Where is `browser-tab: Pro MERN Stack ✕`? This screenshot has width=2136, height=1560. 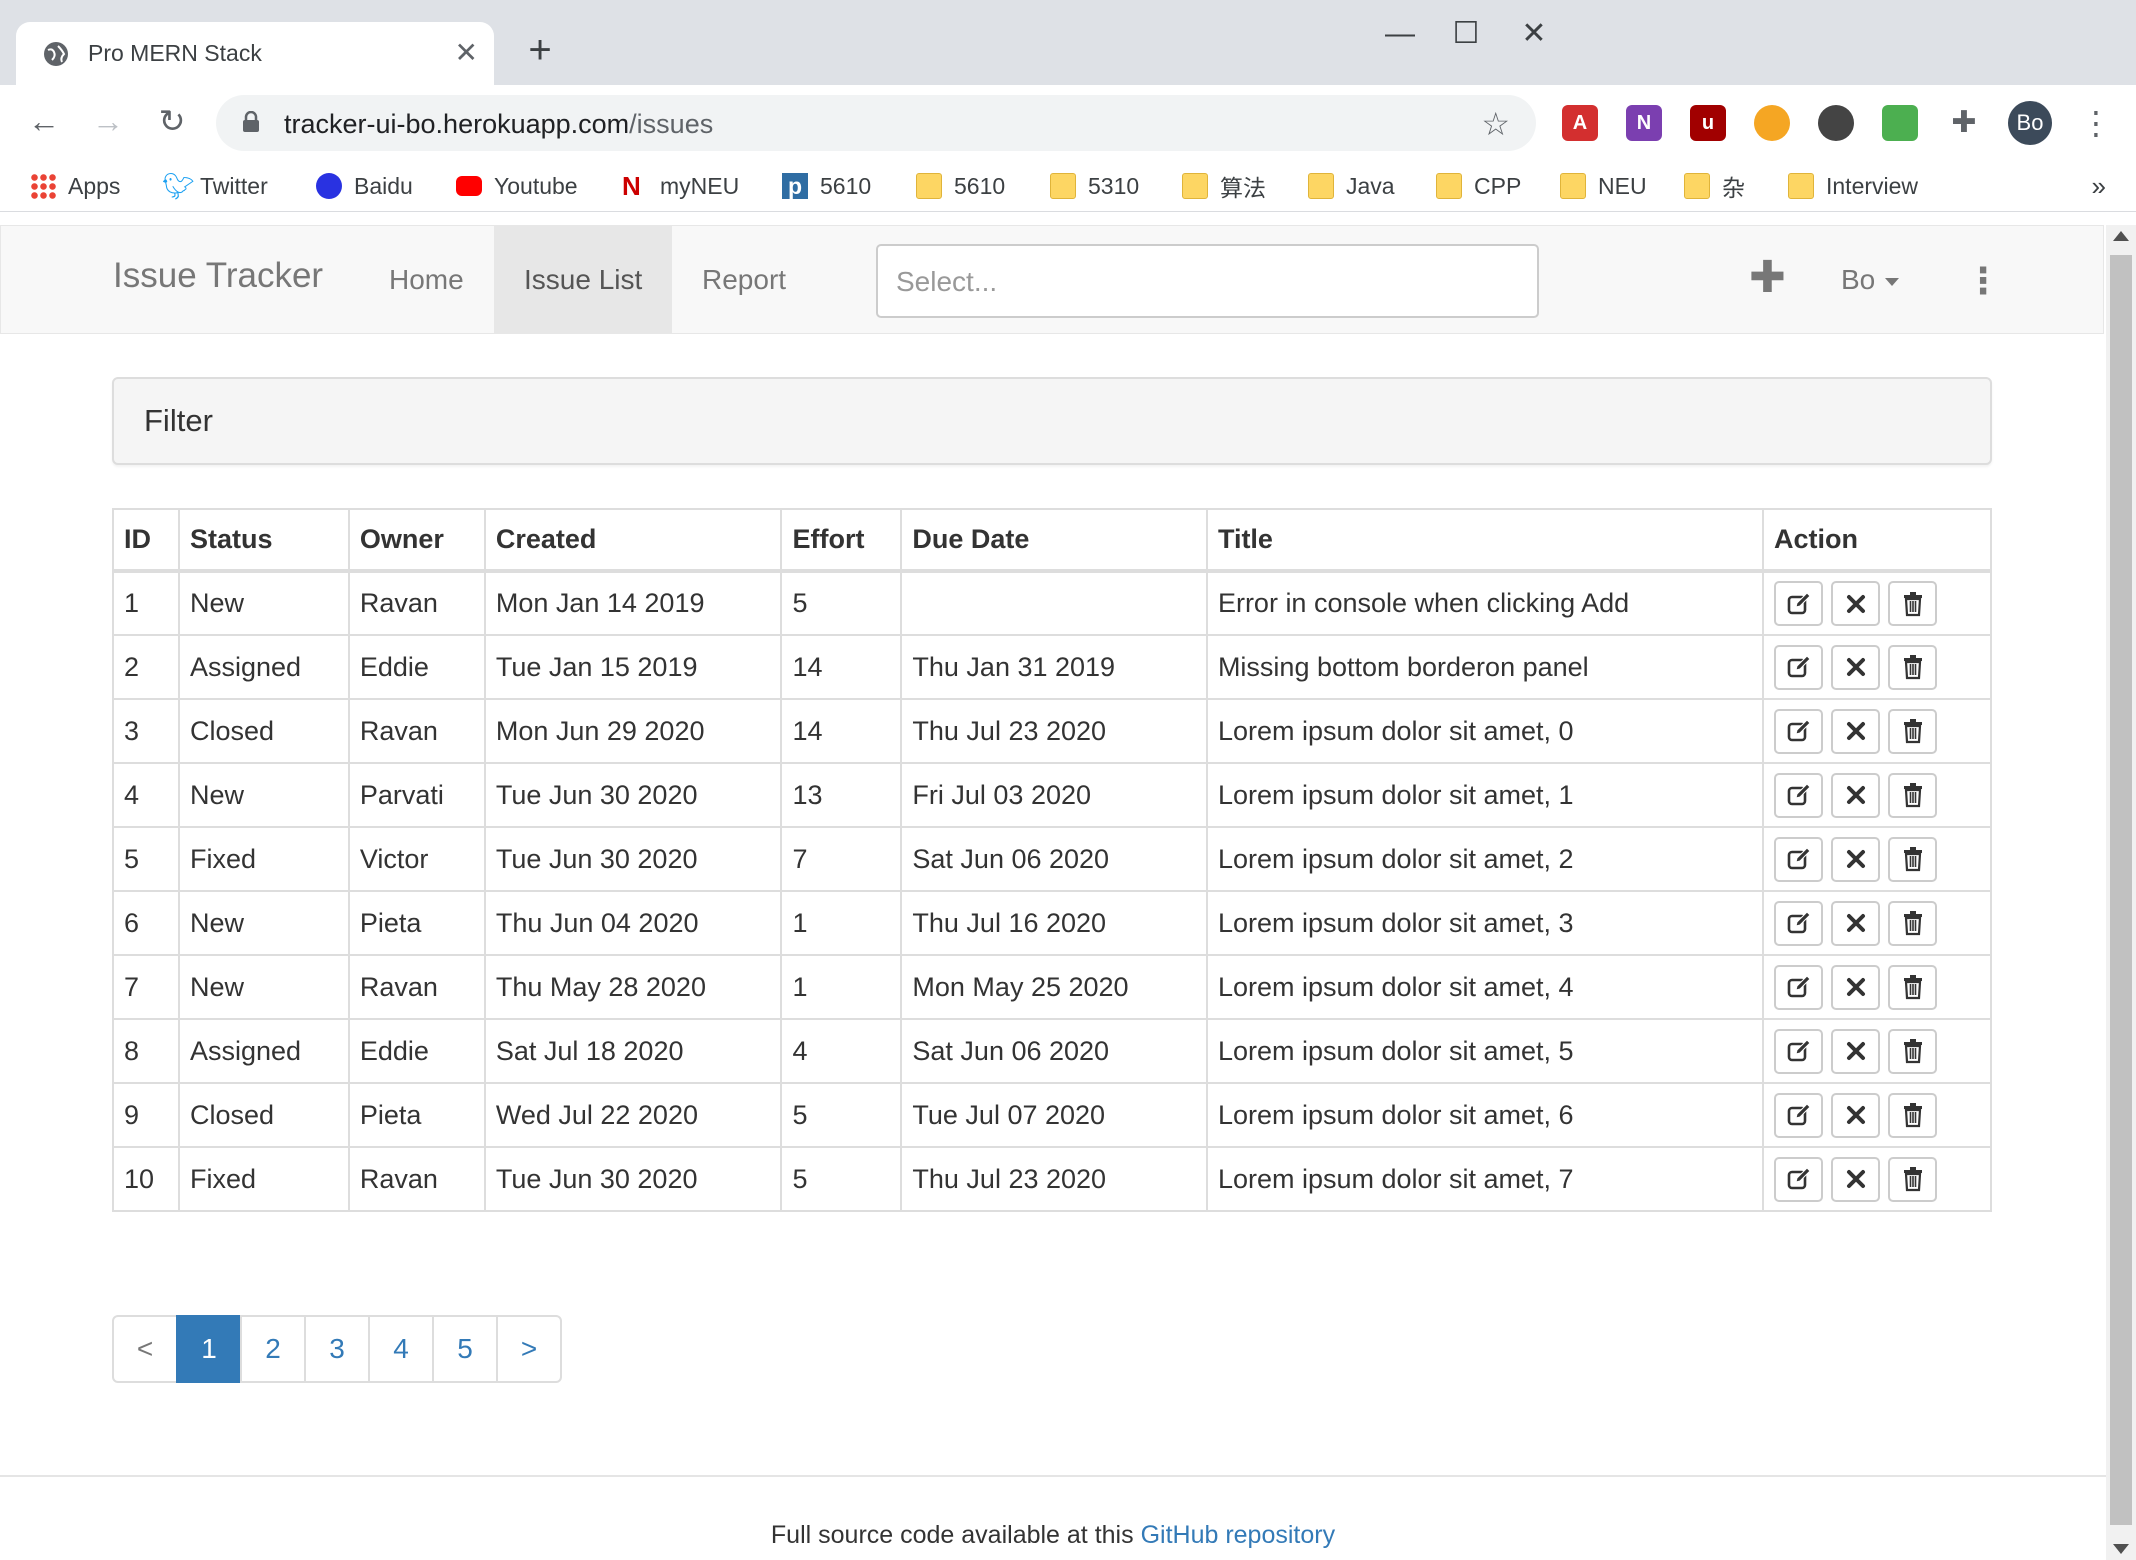
browser-tab: Pro MERN Stack ✕ is located at coordinates (255, 53).